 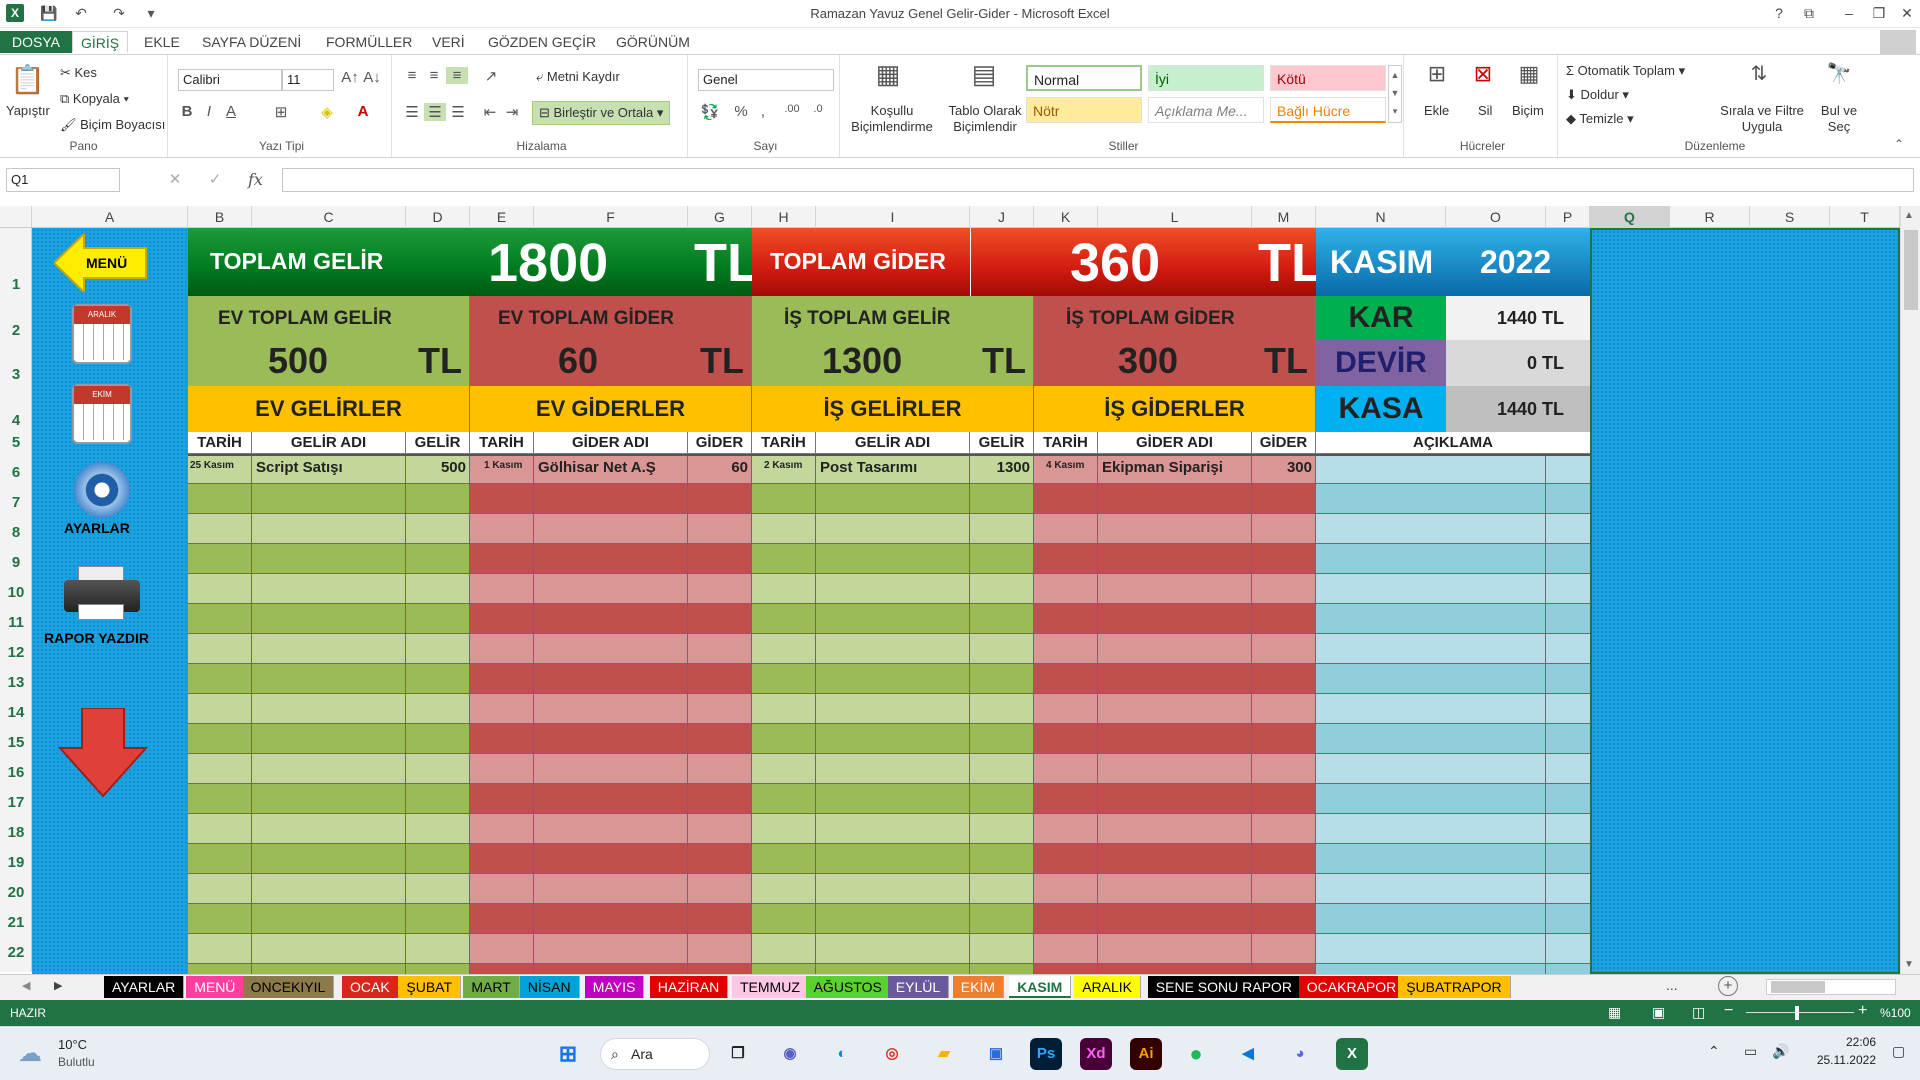 What do you see at coordinates (102, 414) in the screenshot?
I see `calendar-ekim-icon: EKİM` at bounding box center [102, 414].